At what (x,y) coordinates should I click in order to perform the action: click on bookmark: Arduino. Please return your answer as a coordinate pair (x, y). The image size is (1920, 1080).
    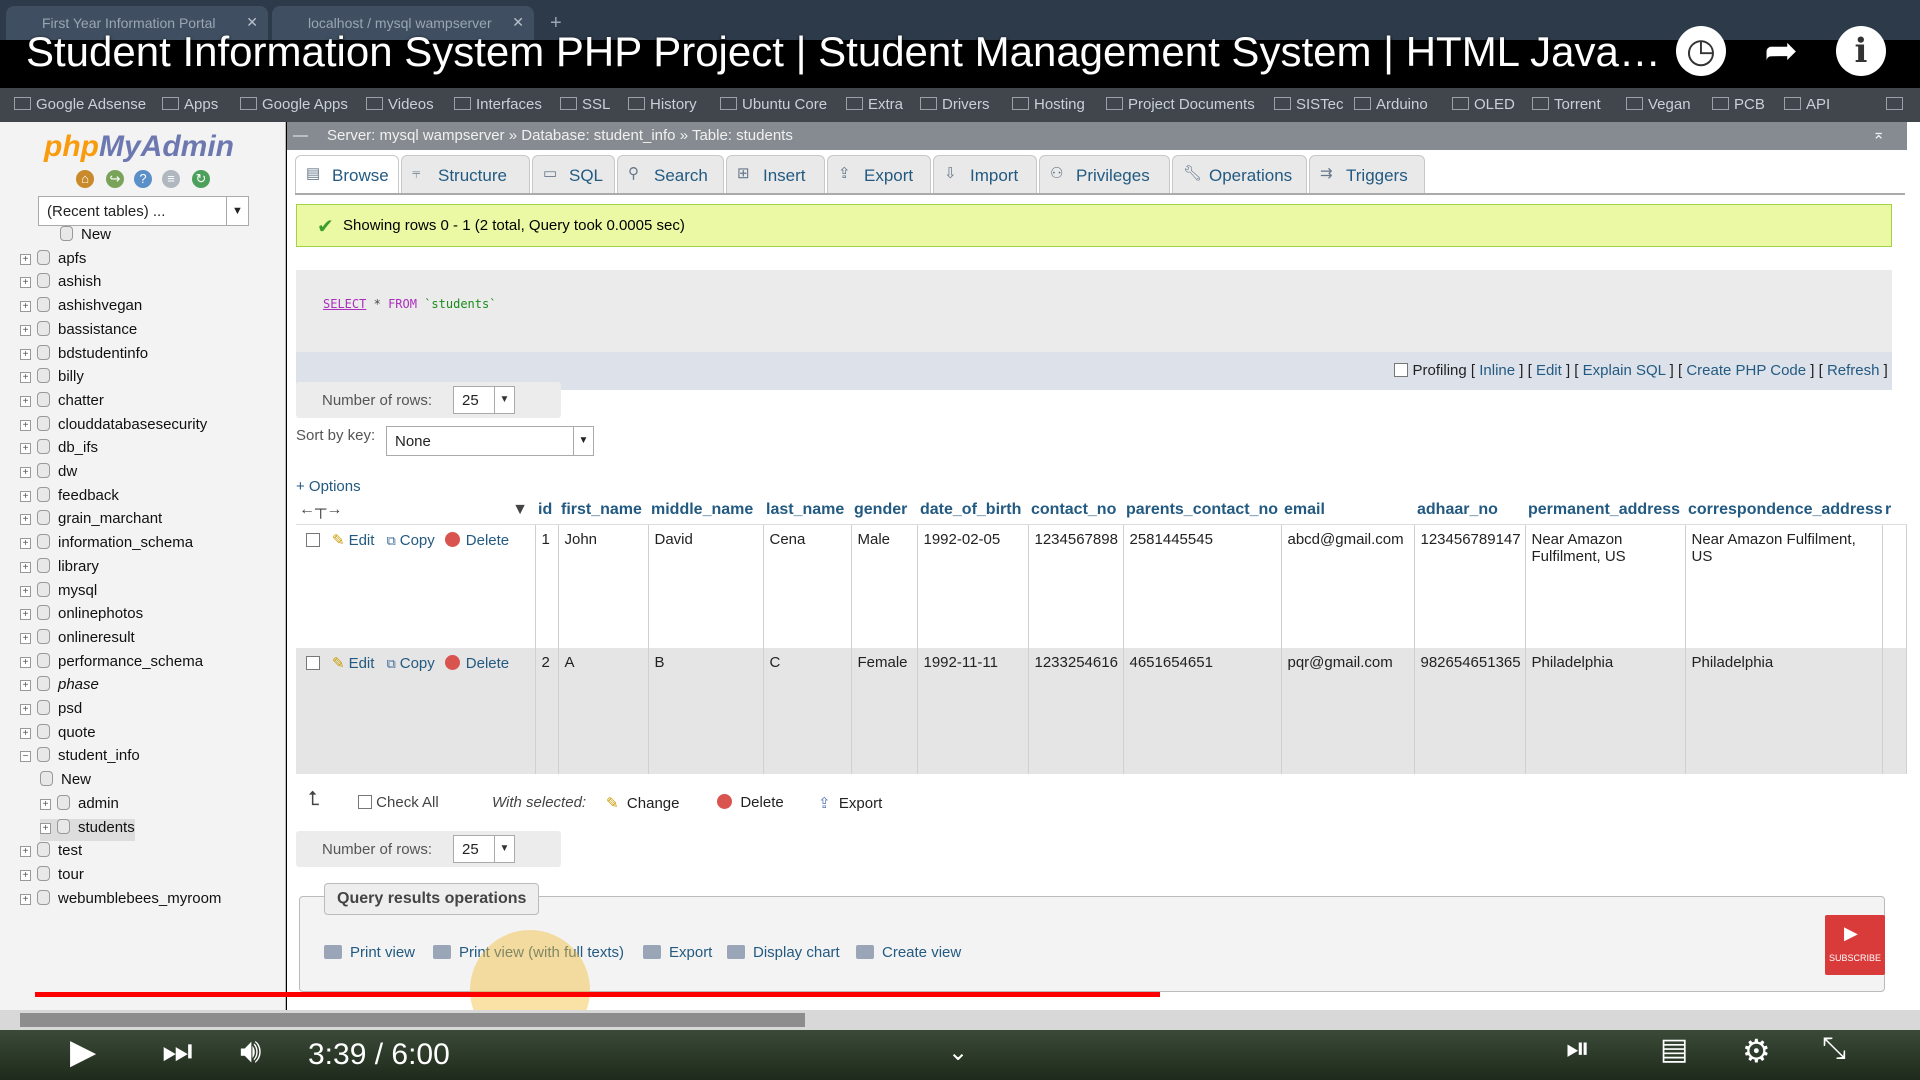
    Looking at the image, I should click on (1391, 104).